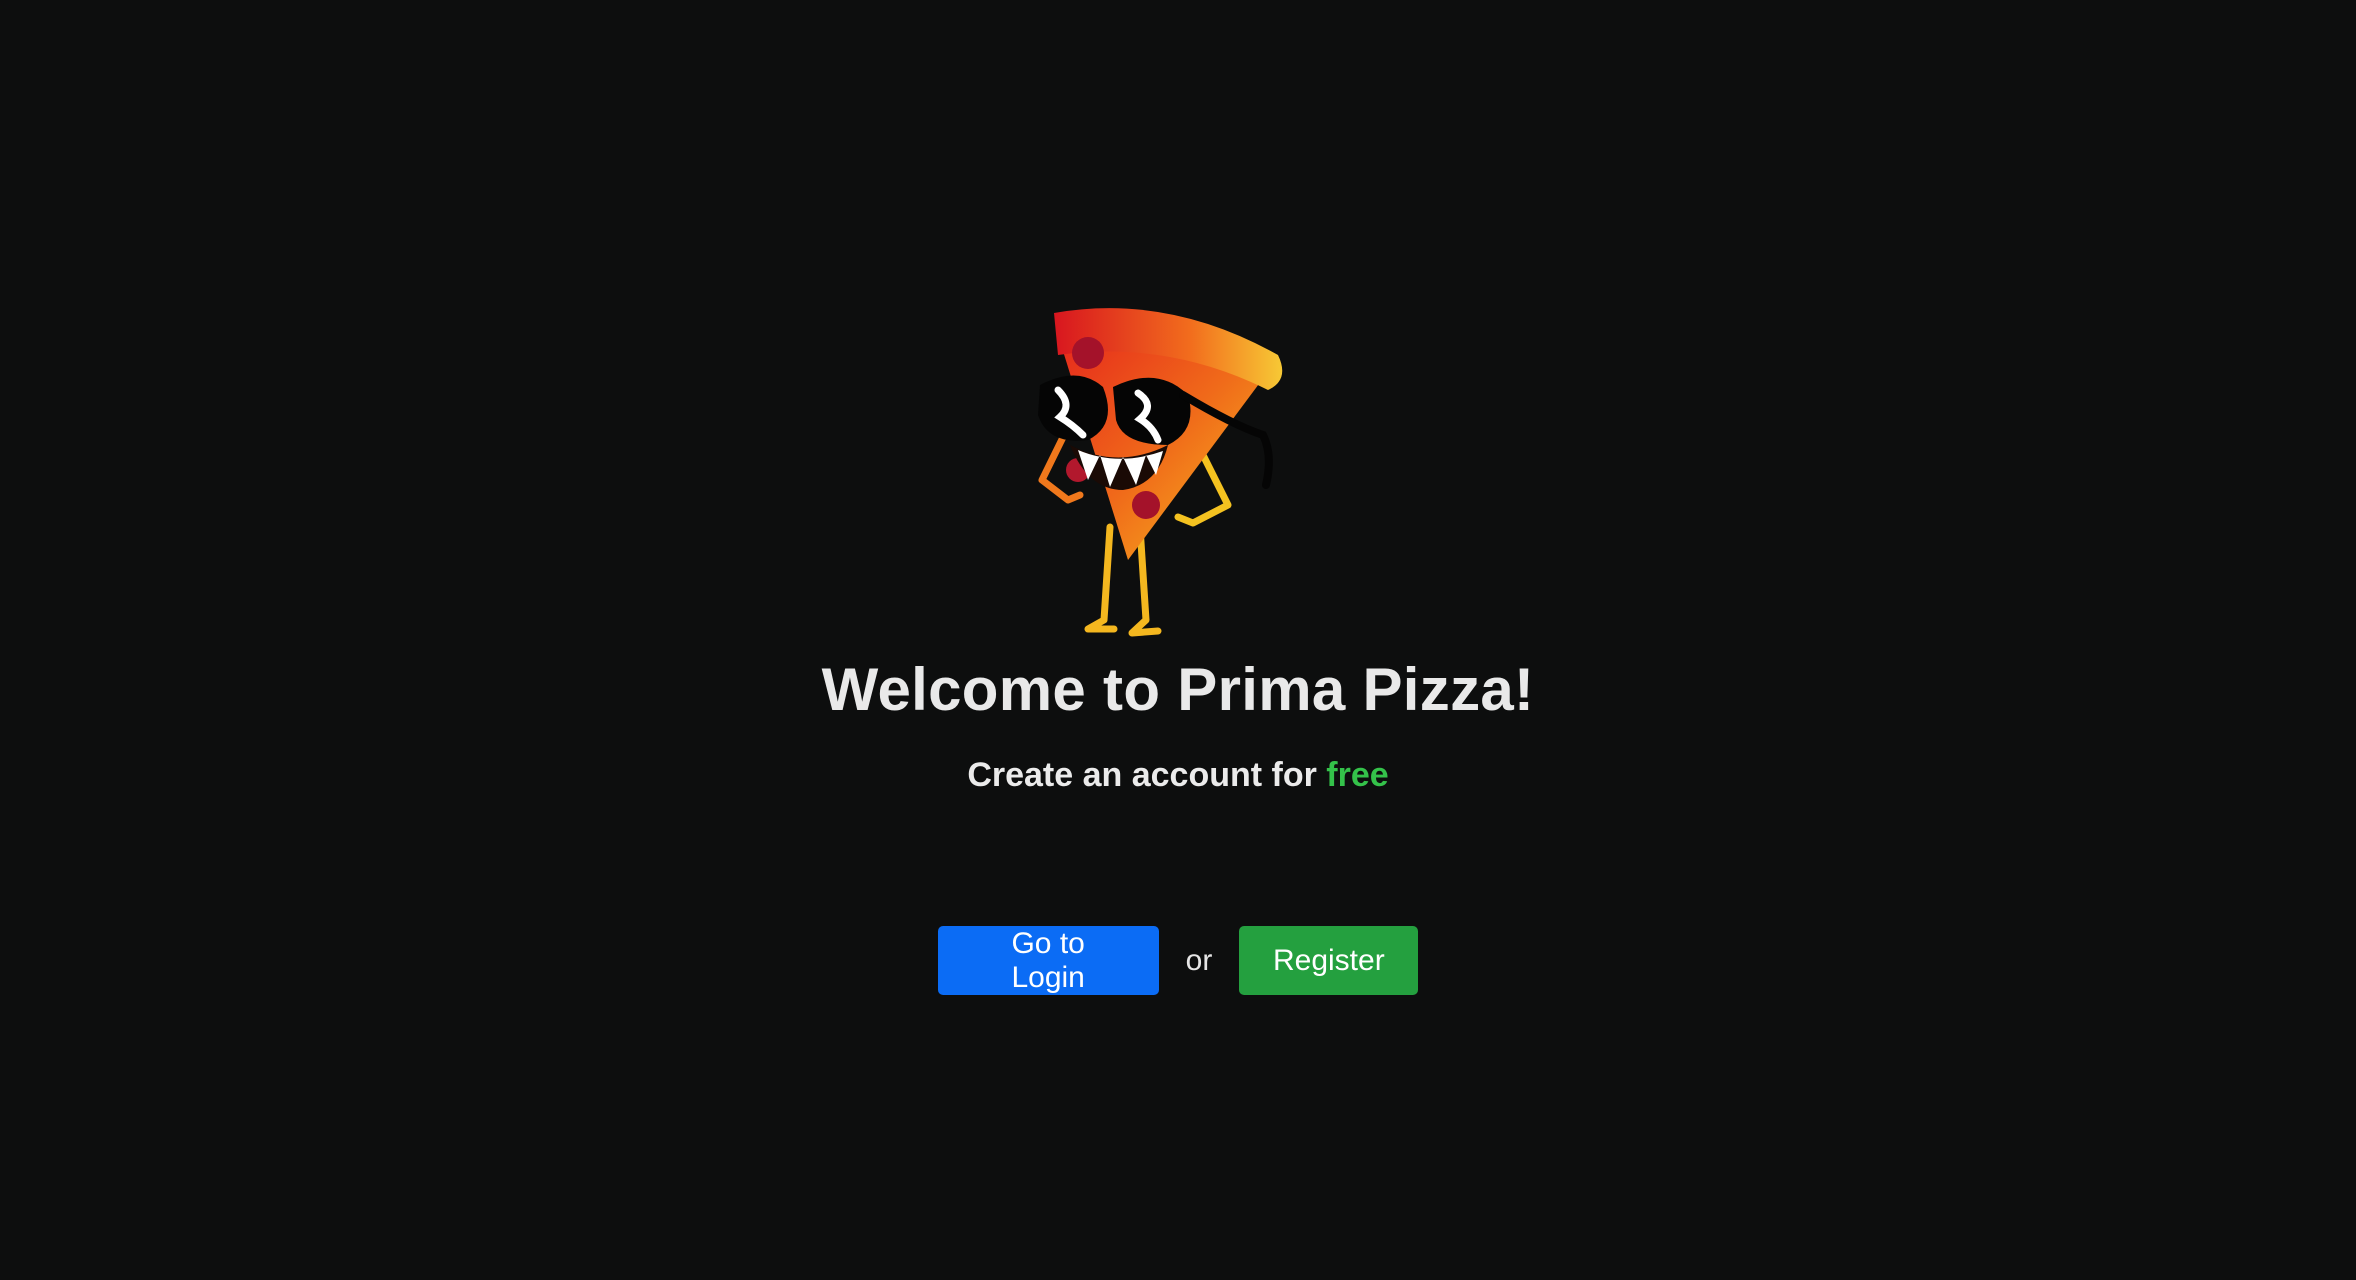  What do you see at coordinates (1147, 775) in the screenshot?
I see `subtitle-text: Create an account for` at bounding box center [1147, 775].